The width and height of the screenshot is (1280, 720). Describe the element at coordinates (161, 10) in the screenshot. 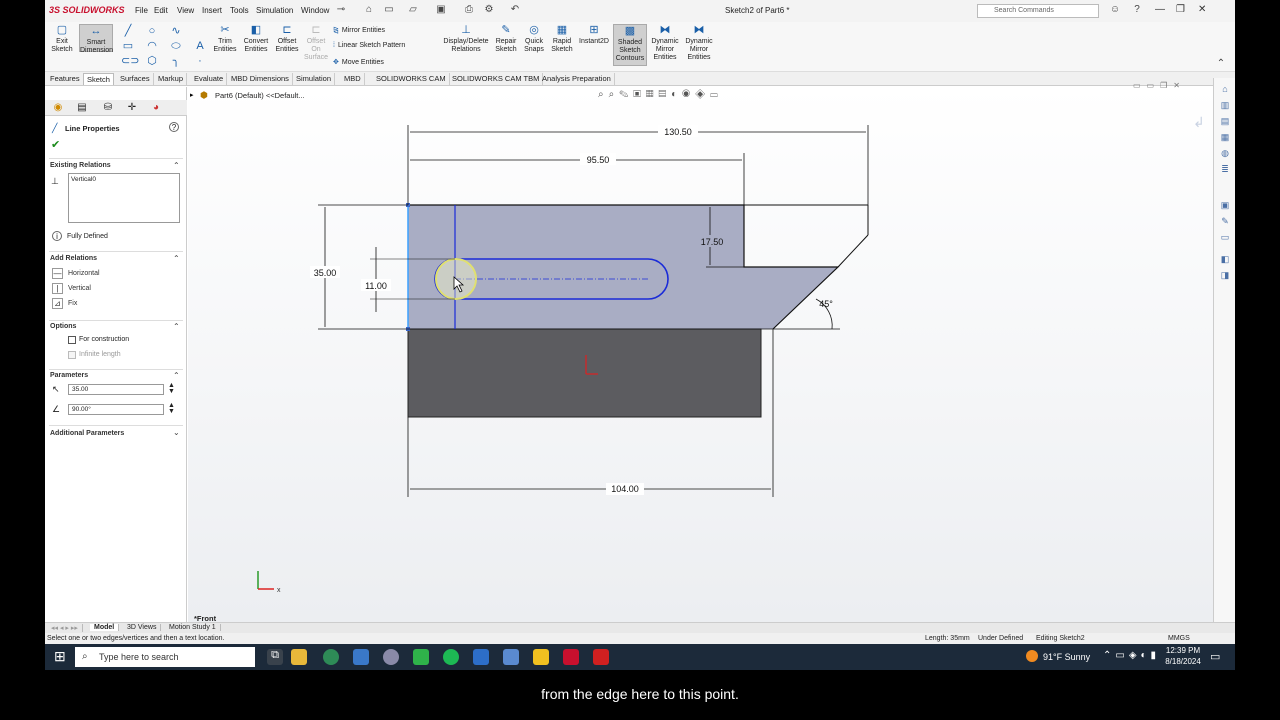

I see `menu-edit: Edit` at that location.